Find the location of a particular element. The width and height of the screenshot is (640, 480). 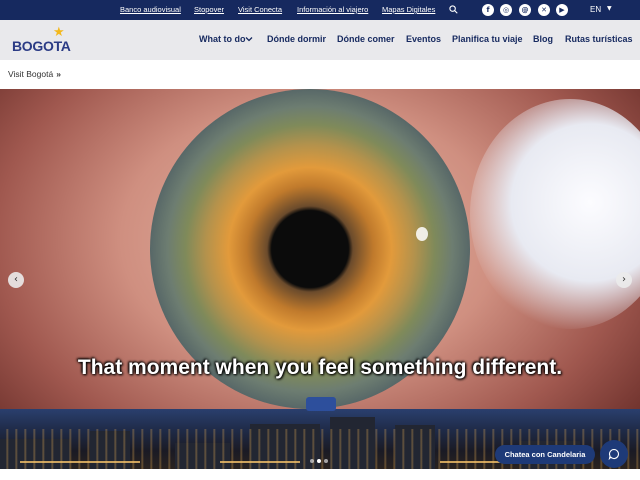

threads-icon: @ is located at coordinates (525, 10).